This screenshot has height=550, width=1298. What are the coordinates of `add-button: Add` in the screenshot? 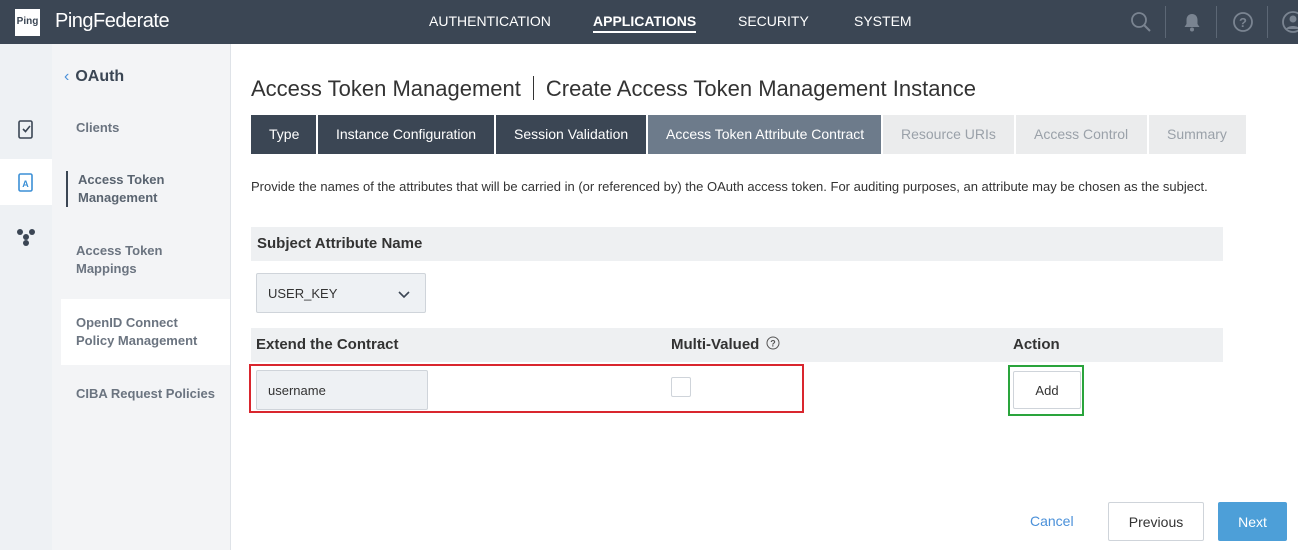 It's located at (1047, 390).